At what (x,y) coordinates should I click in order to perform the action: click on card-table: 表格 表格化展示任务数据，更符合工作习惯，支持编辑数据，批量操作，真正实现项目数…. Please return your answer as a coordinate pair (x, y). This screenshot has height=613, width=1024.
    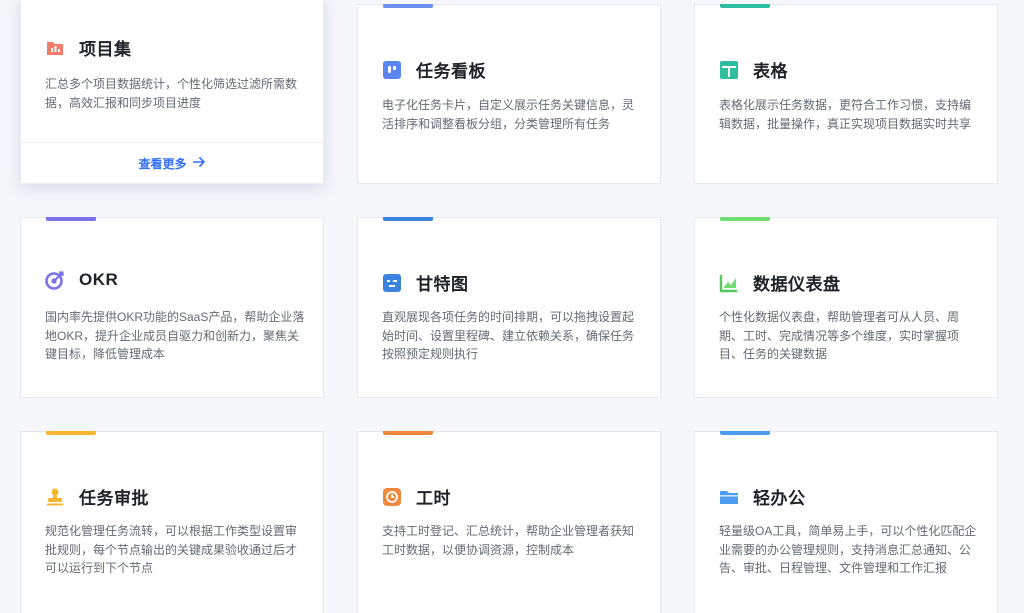
    Looking at the image, I should click on (846, 94).